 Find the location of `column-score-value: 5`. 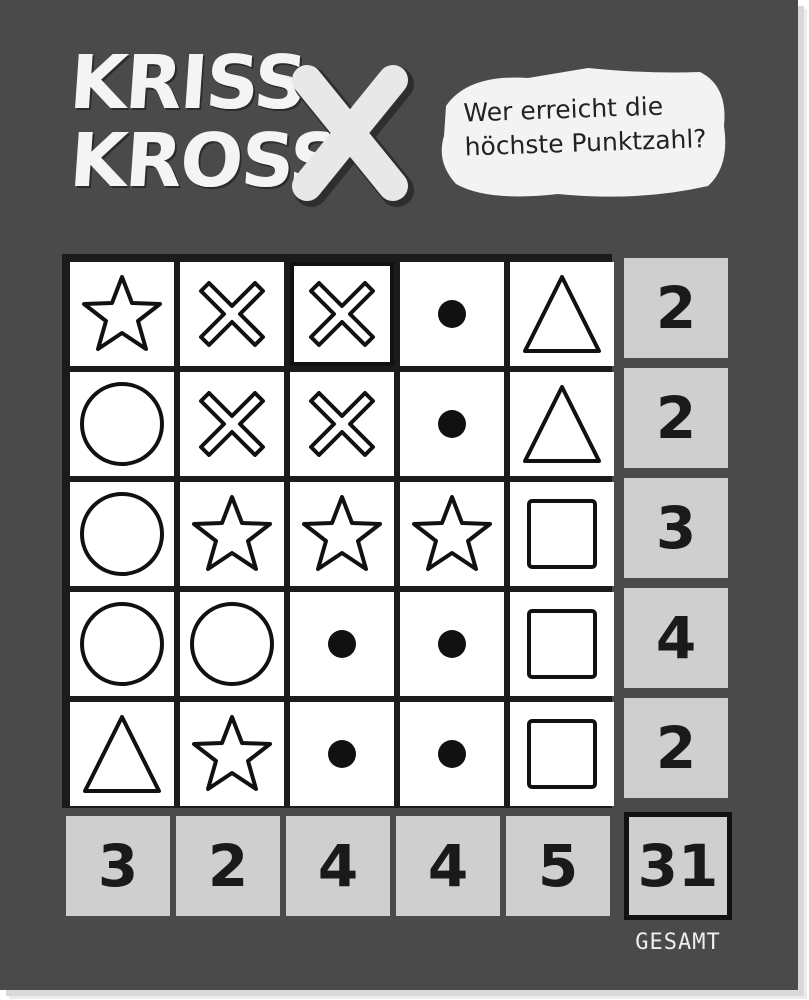

column-score-value: 5 is located at coordinates (558, 866).